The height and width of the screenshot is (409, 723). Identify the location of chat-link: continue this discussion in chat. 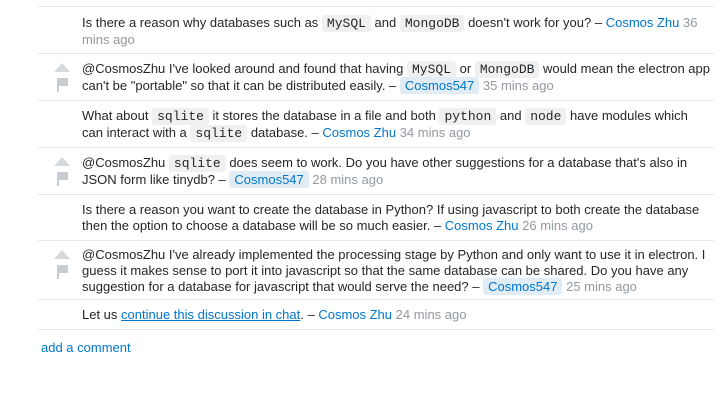
(210, 314).